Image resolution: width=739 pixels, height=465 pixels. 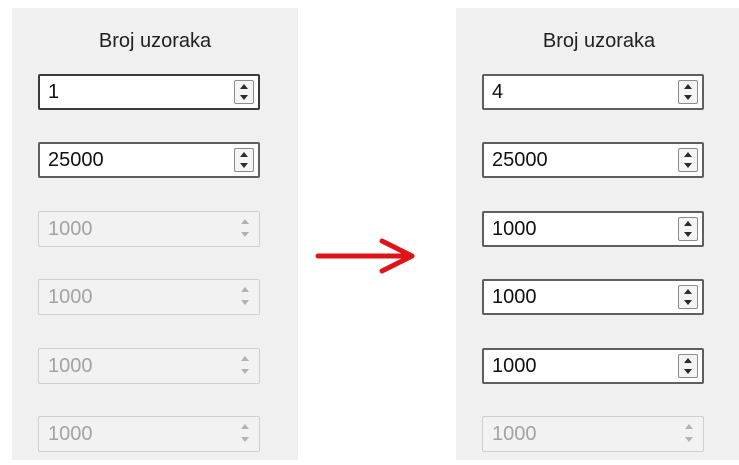 What do you see at coordinates (593, 92) in the screenshot?
I see `sample-count-spinbox-1: 4` at bounding box center [593, 92].